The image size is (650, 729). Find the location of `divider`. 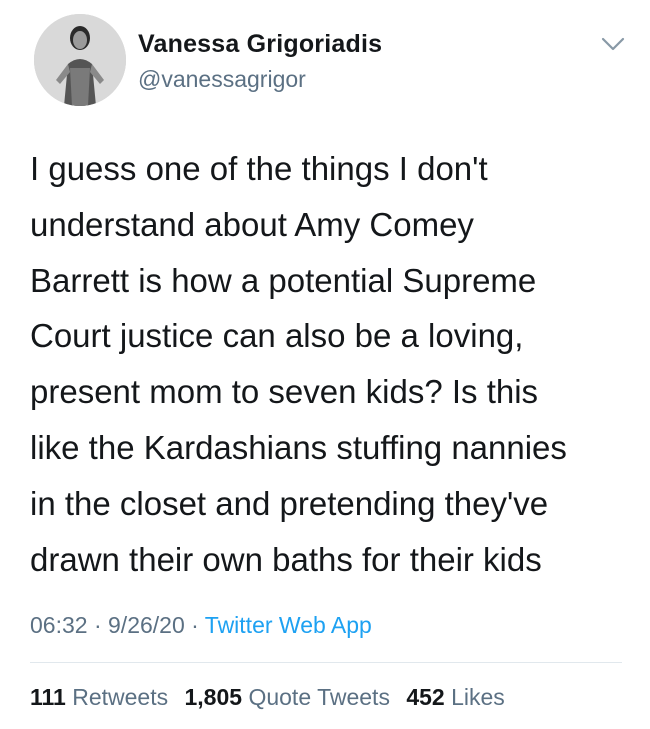

divider is located at coordinates (326, 662).